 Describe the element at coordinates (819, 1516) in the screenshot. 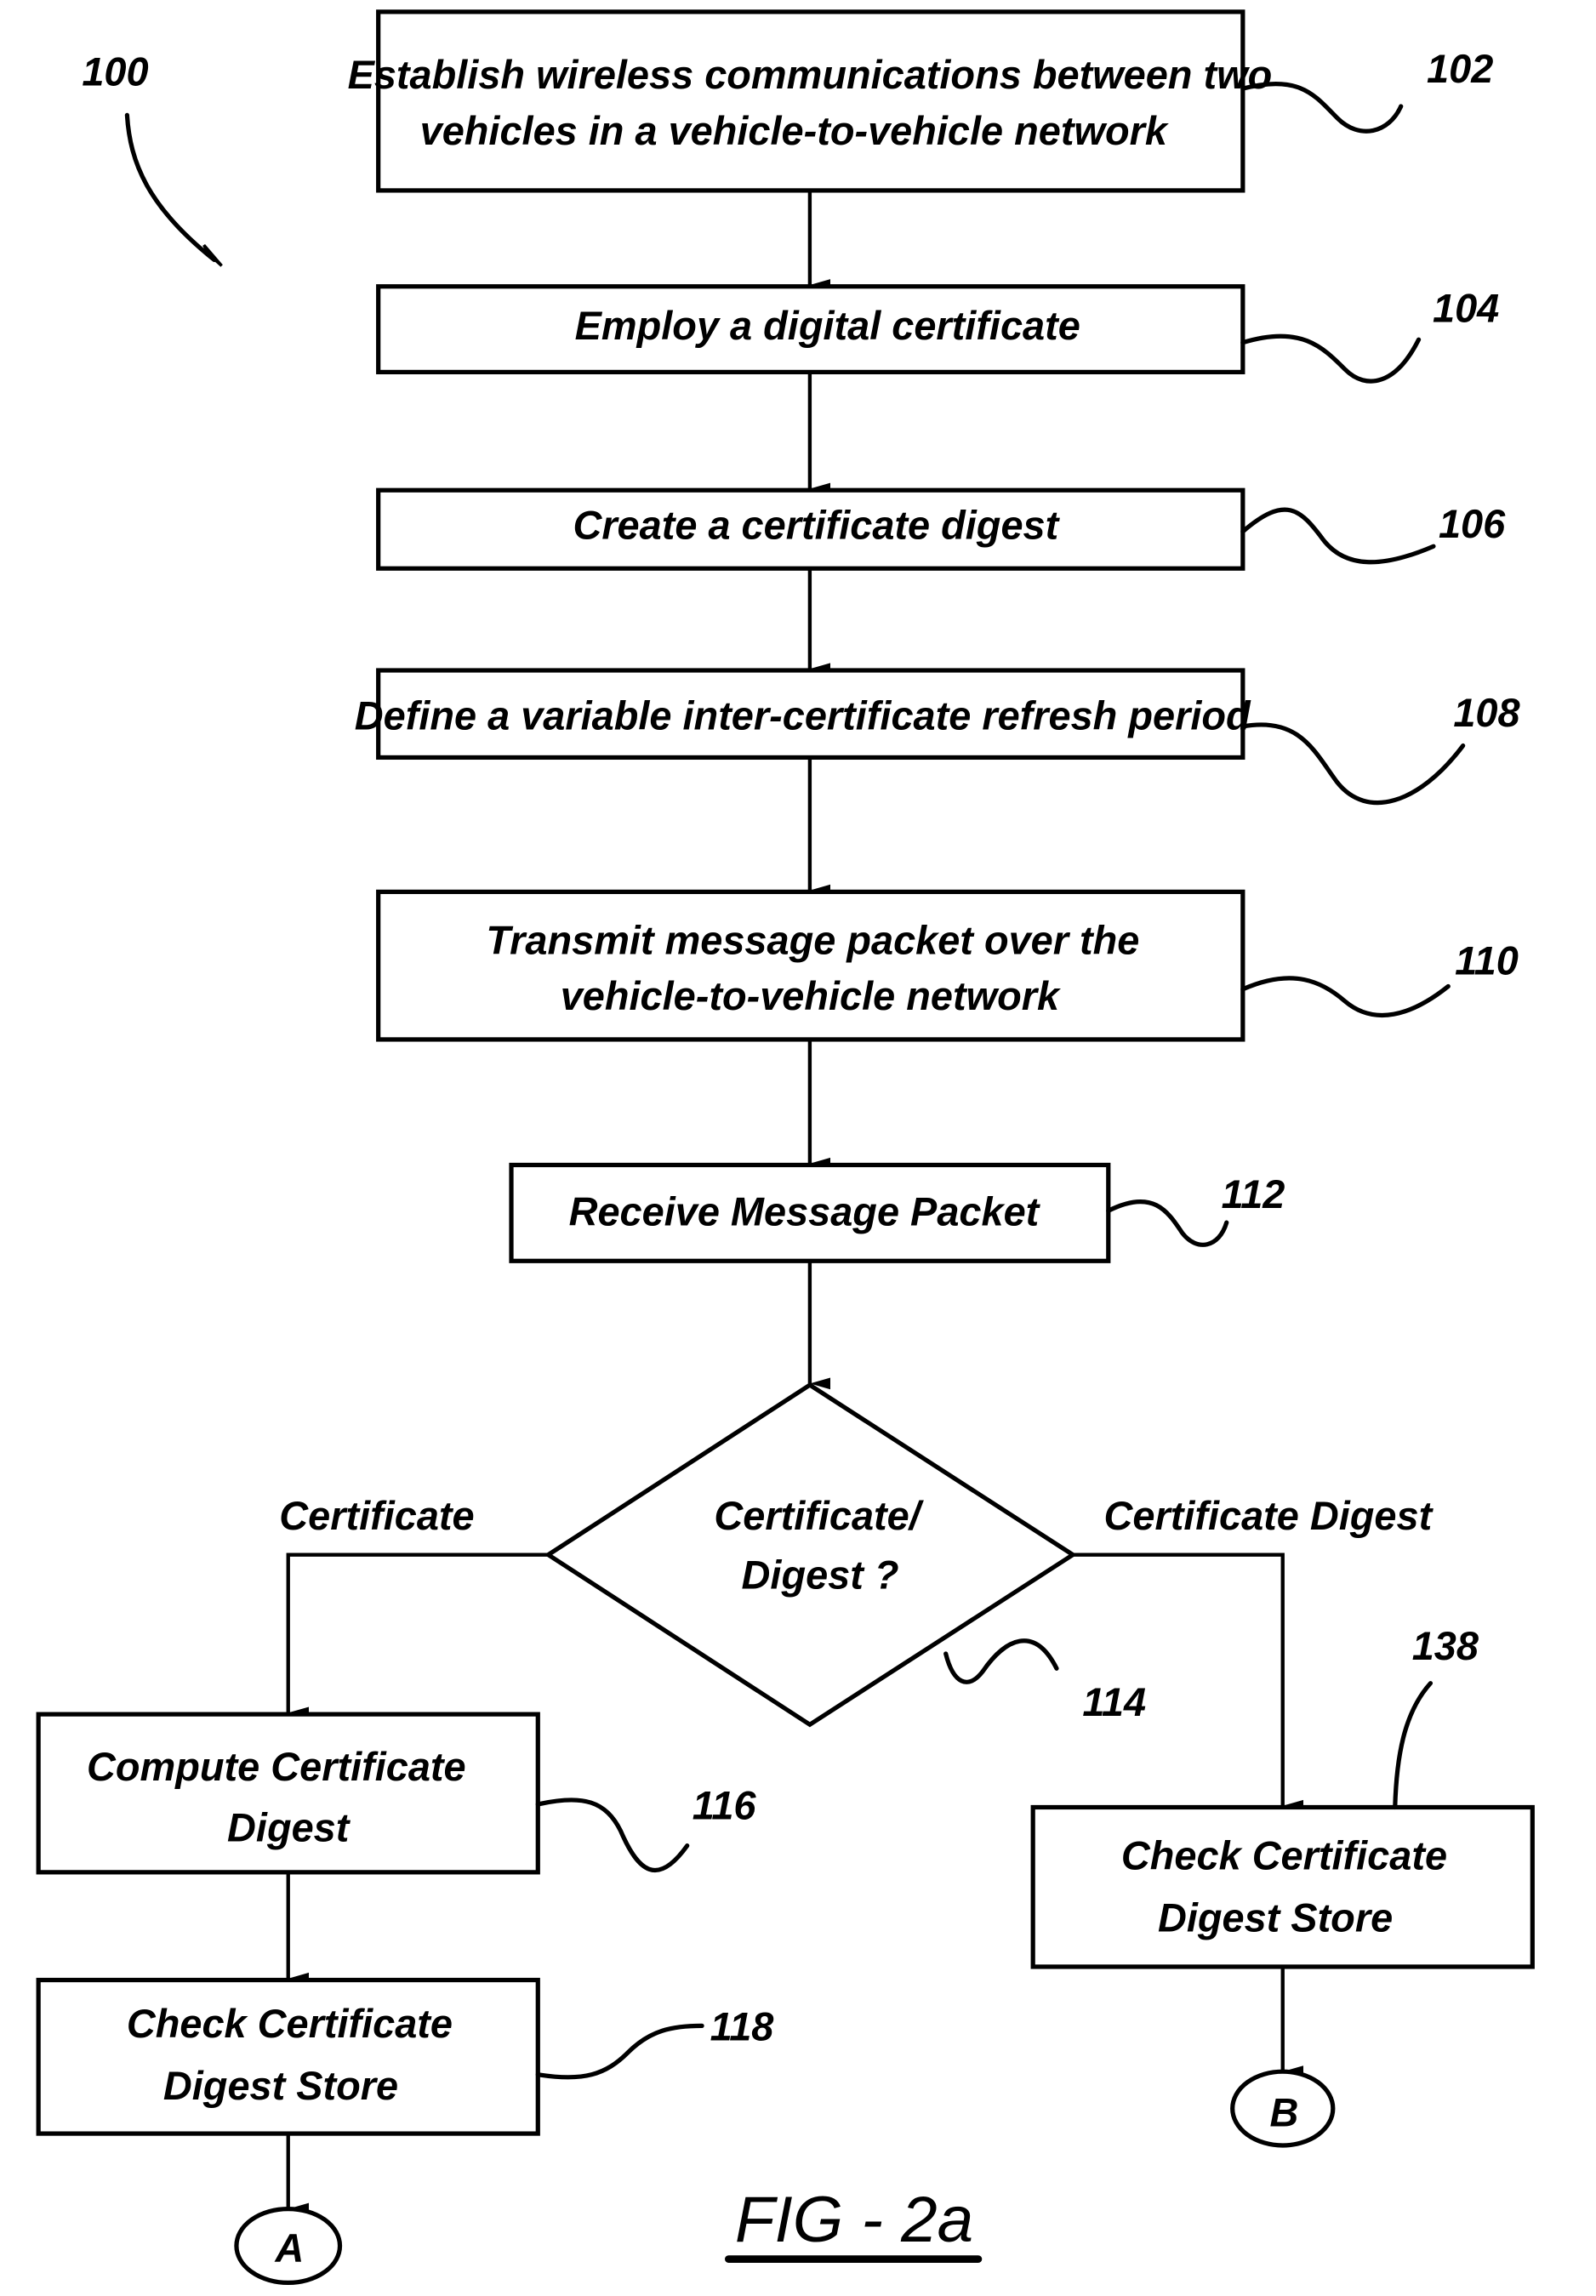

I see `decision-line1: Certificate/` at that location.